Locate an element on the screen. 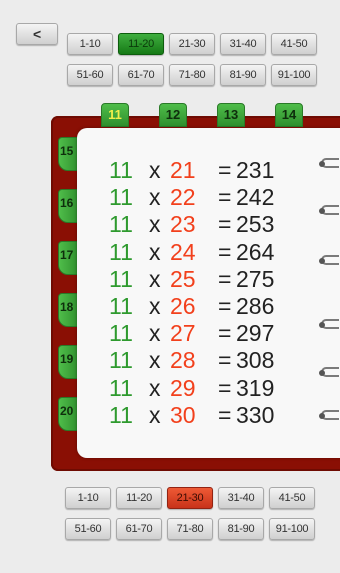 Image resolution: width=340 pixels, height=573 pixels. top-range-button-1-10: 1-10 is located at coordinates (90, 44).